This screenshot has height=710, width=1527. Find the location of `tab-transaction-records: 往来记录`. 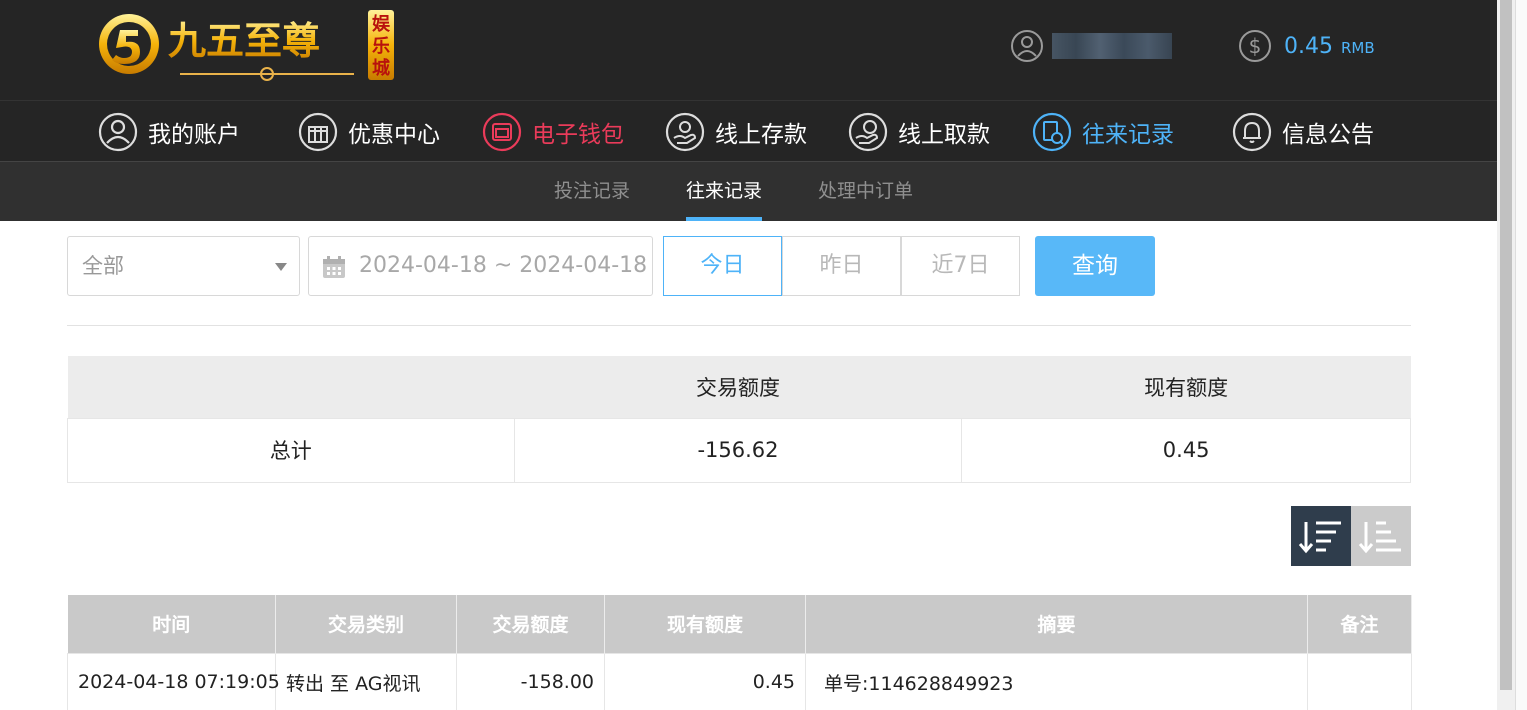

tab-transaction-records: 往来记录 is located at coordinates (724, 191).